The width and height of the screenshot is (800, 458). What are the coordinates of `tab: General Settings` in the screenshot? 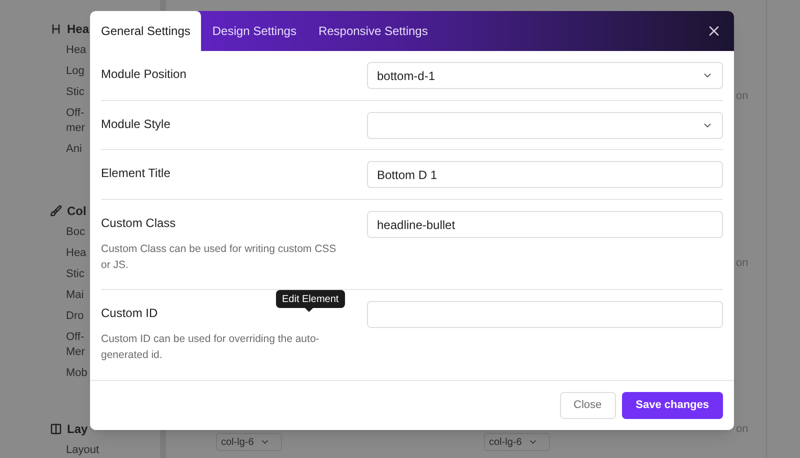 It's located at (146, 31).